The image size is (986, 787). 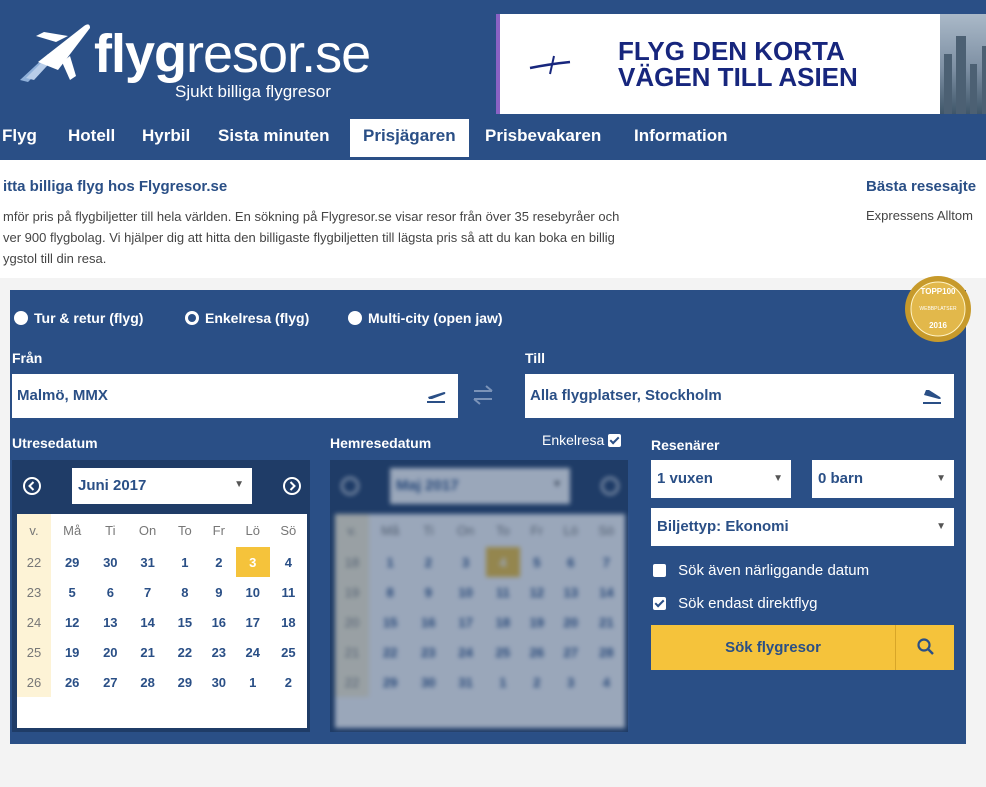 What do you see at coordinates (235, 396) in the screenshot?
I see `from-field: Malmö, MMX` at bounding box center [235, 396].